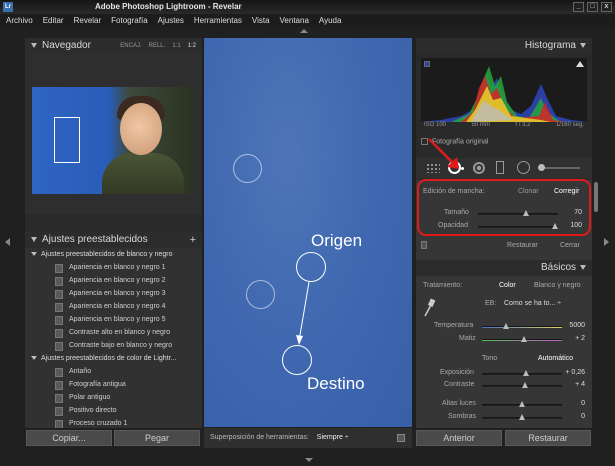  What do you see at coordinates (113, 280) in the screenshot?
I see `preset-item: Apariencia en blanco y negro 2` at bounding box center [113, 280].